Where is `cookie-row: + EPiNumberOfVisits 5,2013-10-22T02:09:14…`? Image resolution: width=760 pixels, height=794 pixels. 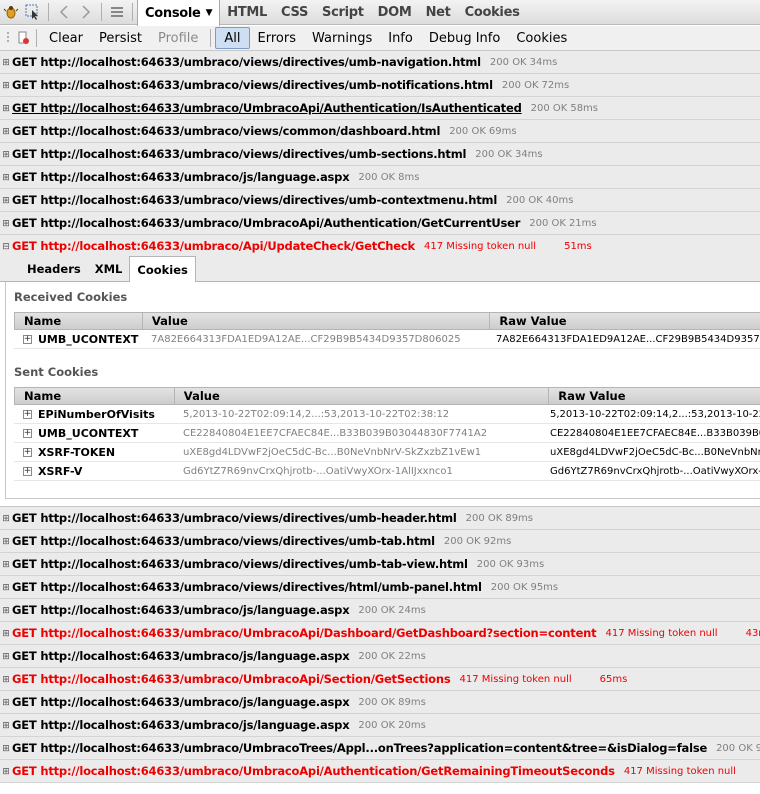 cookie-row: + EPiNumberOfVisits 5,2013-10-22T02:09:14… is located at coordinates (387, 414).